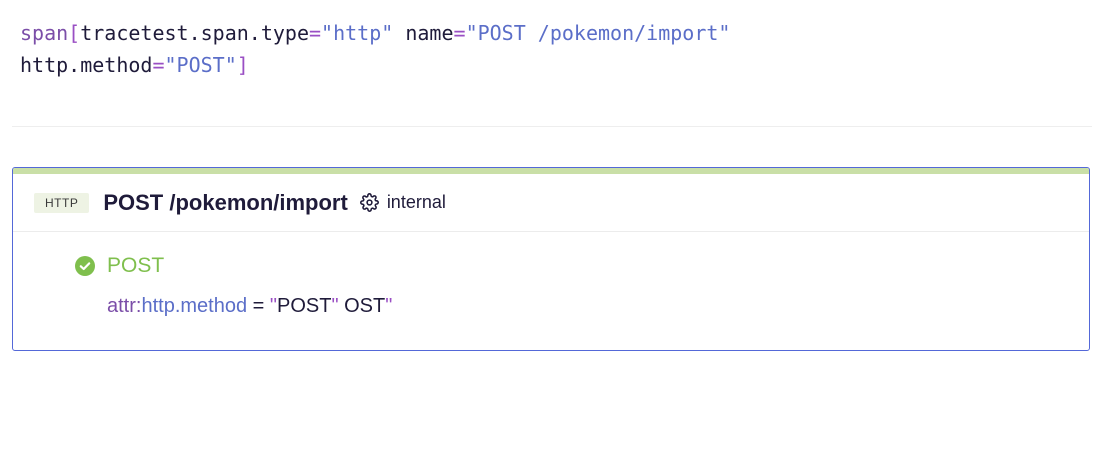 This screenshot has width=1110, height=458. I want to click on selector-keyword: span, so click(44, 33).